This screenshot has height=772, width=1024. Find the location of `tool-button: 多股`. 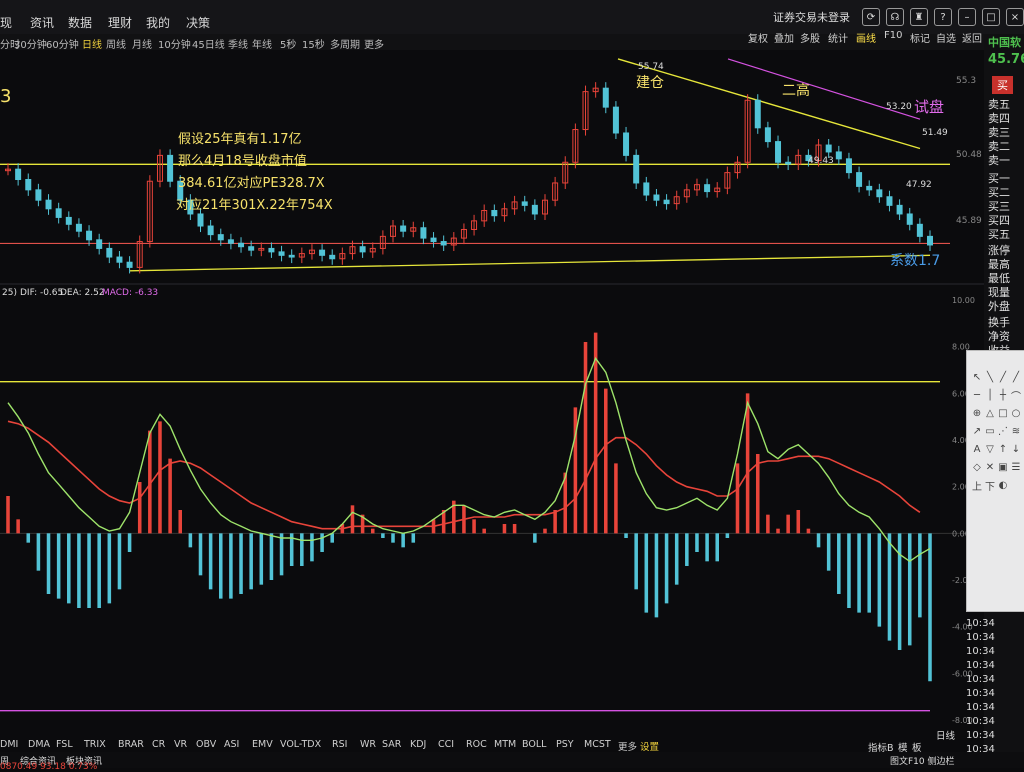

tool-button: 多股 is located at coordinates (810, 37).